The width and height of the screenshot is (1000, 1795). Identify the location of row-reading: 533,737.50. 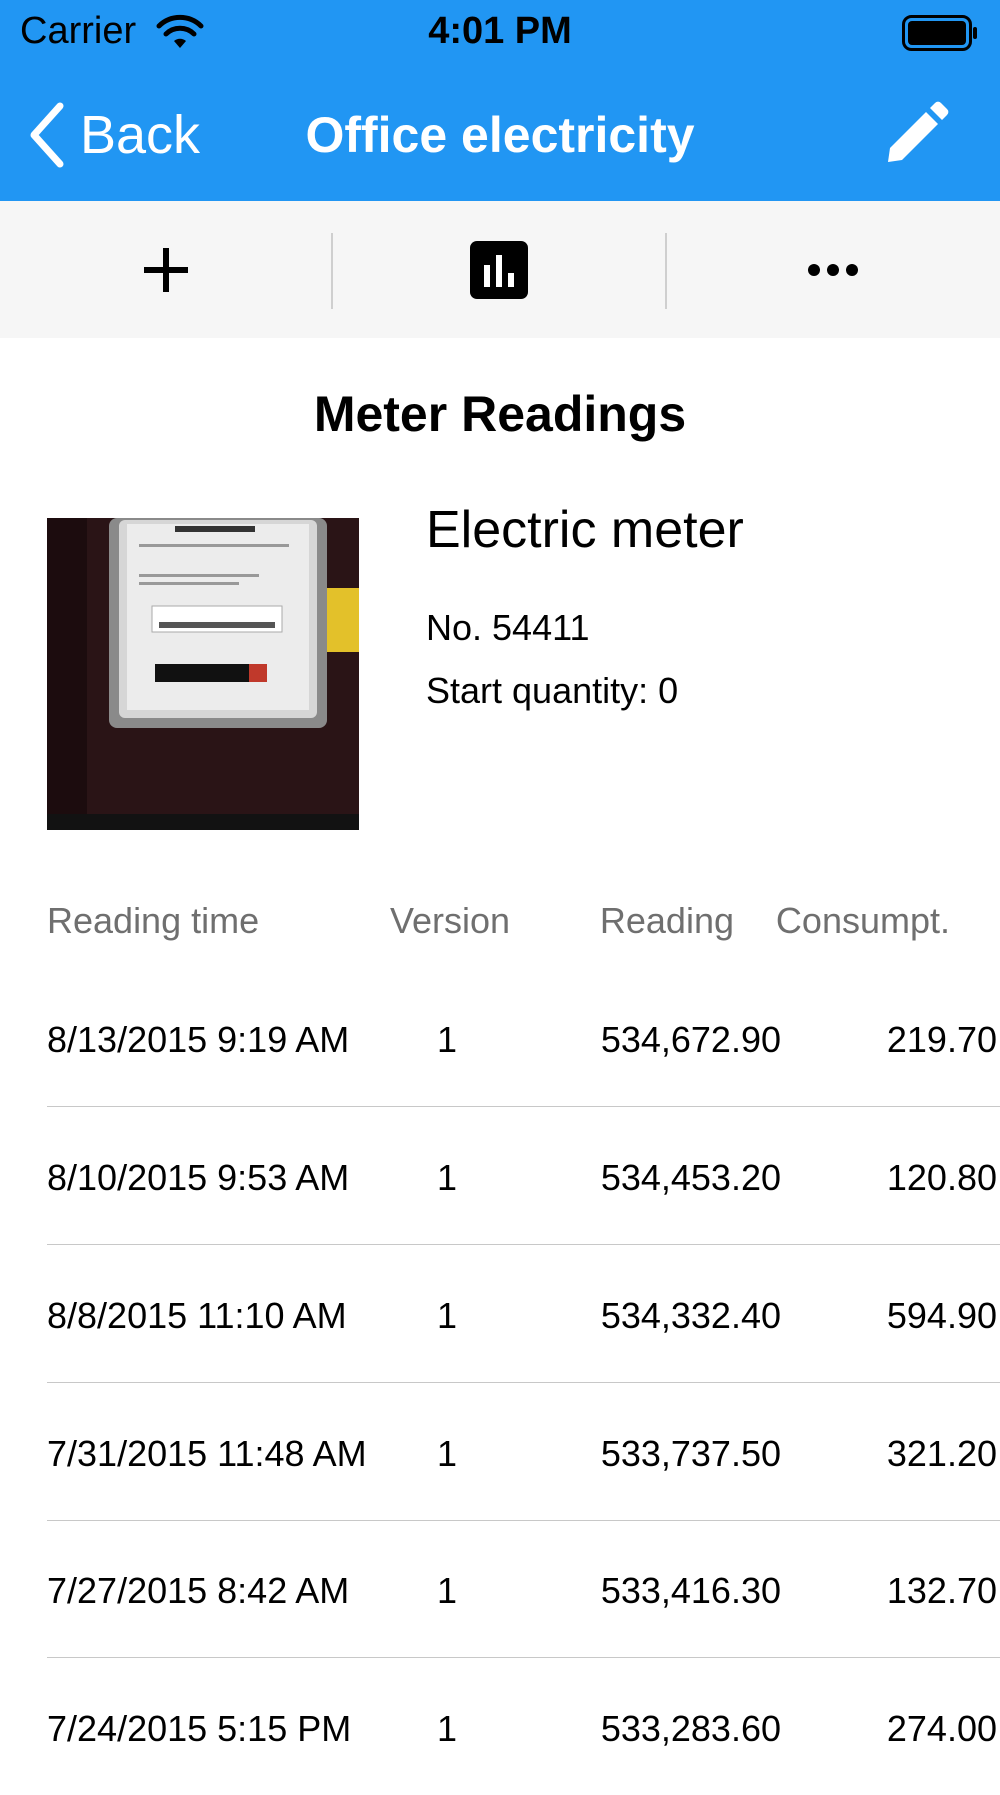
(690, 1453).